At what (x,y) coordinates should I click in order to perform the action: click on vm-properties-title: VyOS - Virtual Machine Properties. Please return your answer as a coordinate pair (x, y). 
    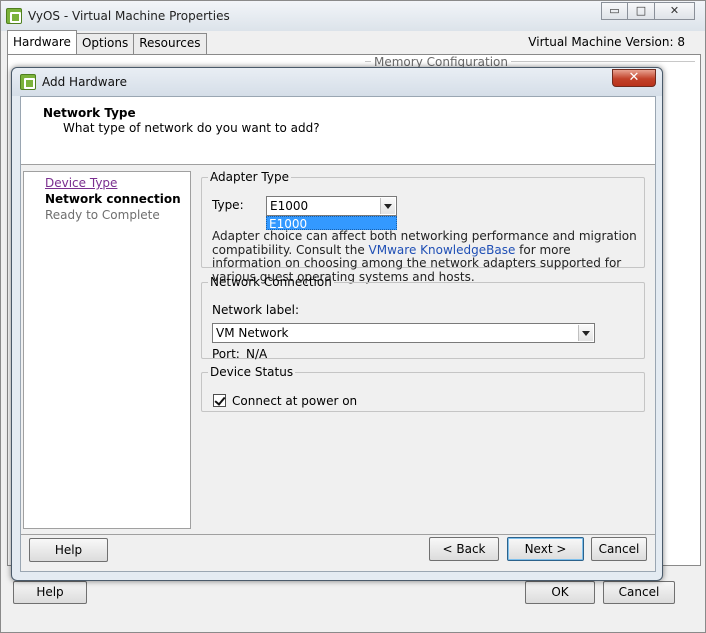
    Looking at the image, I should click on (129, 16).